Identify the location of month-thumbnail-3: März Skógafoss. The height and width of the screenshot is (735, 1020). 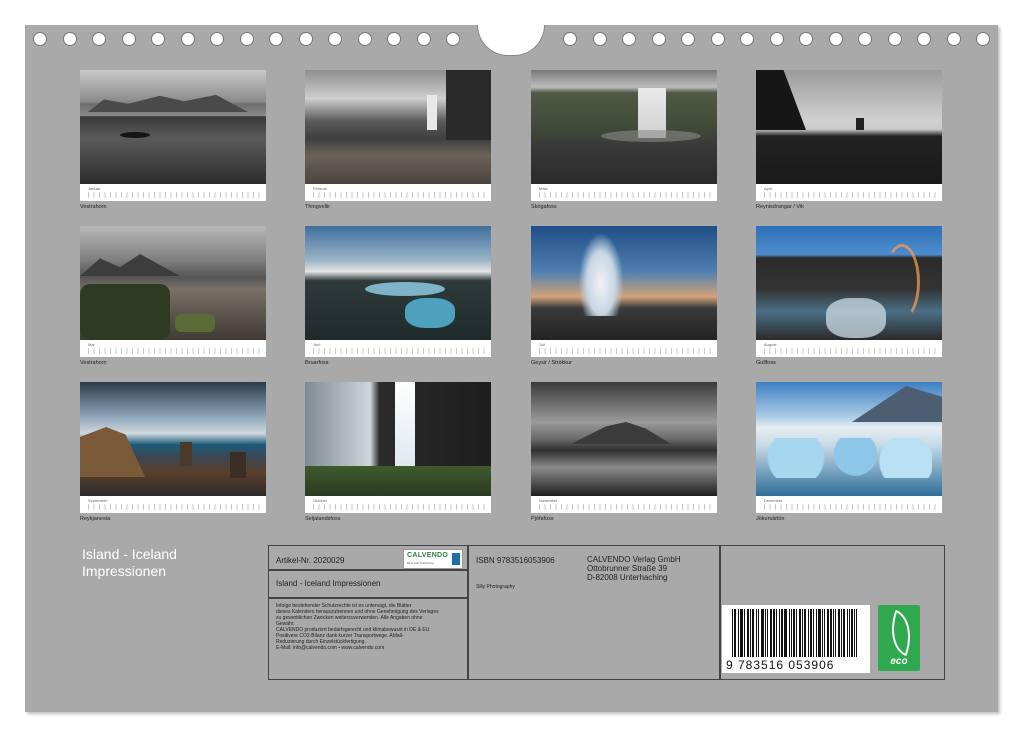
(624, 140).